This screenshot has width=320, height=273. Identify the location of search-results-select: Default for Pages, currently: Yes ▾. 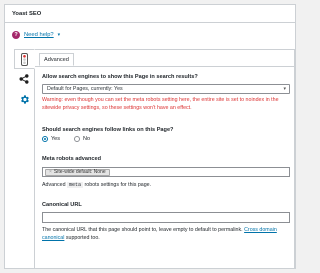
(166, 89).